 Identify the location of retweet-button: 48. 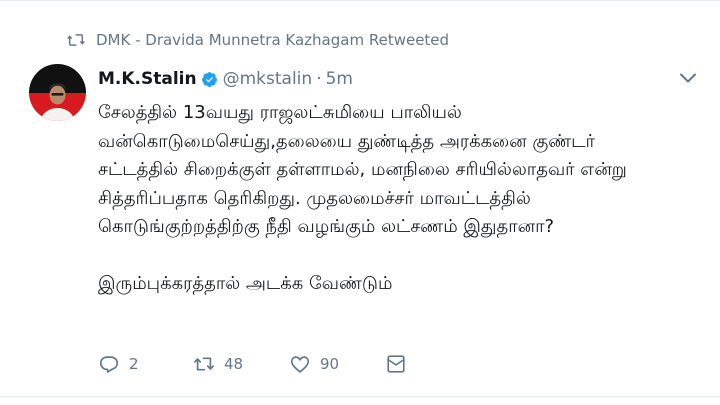
(218, 364).